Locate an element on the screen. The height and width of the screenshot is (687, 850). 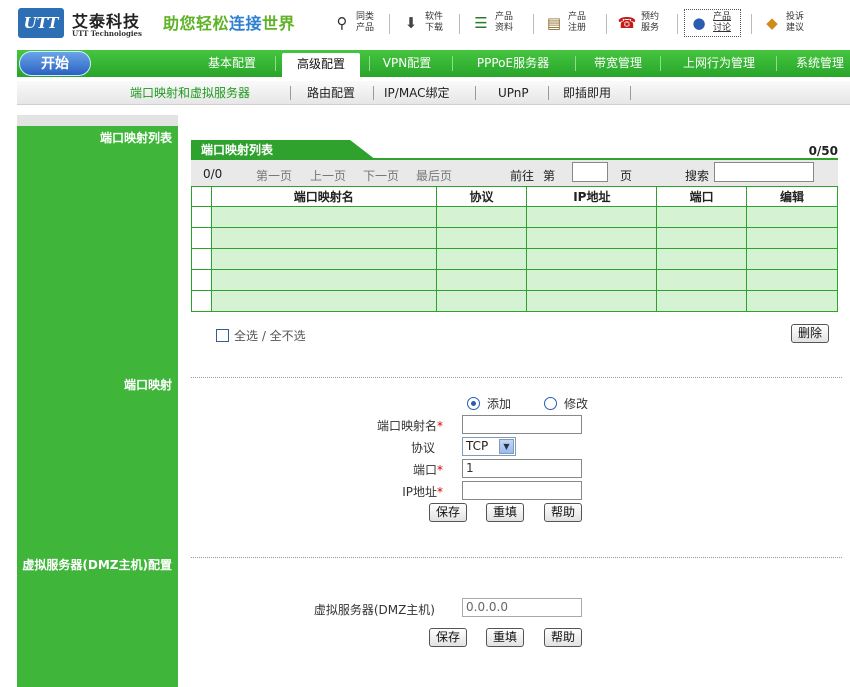
goto-label: 前往 is located at coordinates (522, 176).